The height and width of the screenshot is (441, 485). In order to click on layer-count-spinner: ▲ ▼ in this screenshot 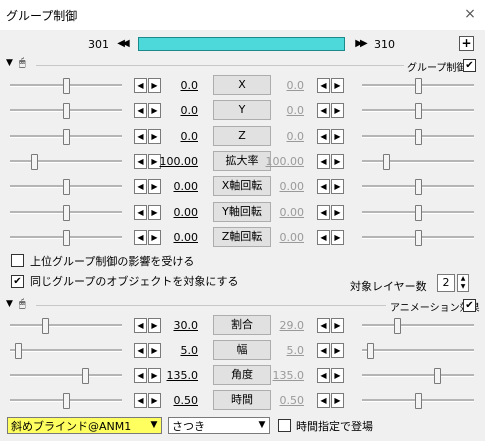, I will do `click(463, 283)`.